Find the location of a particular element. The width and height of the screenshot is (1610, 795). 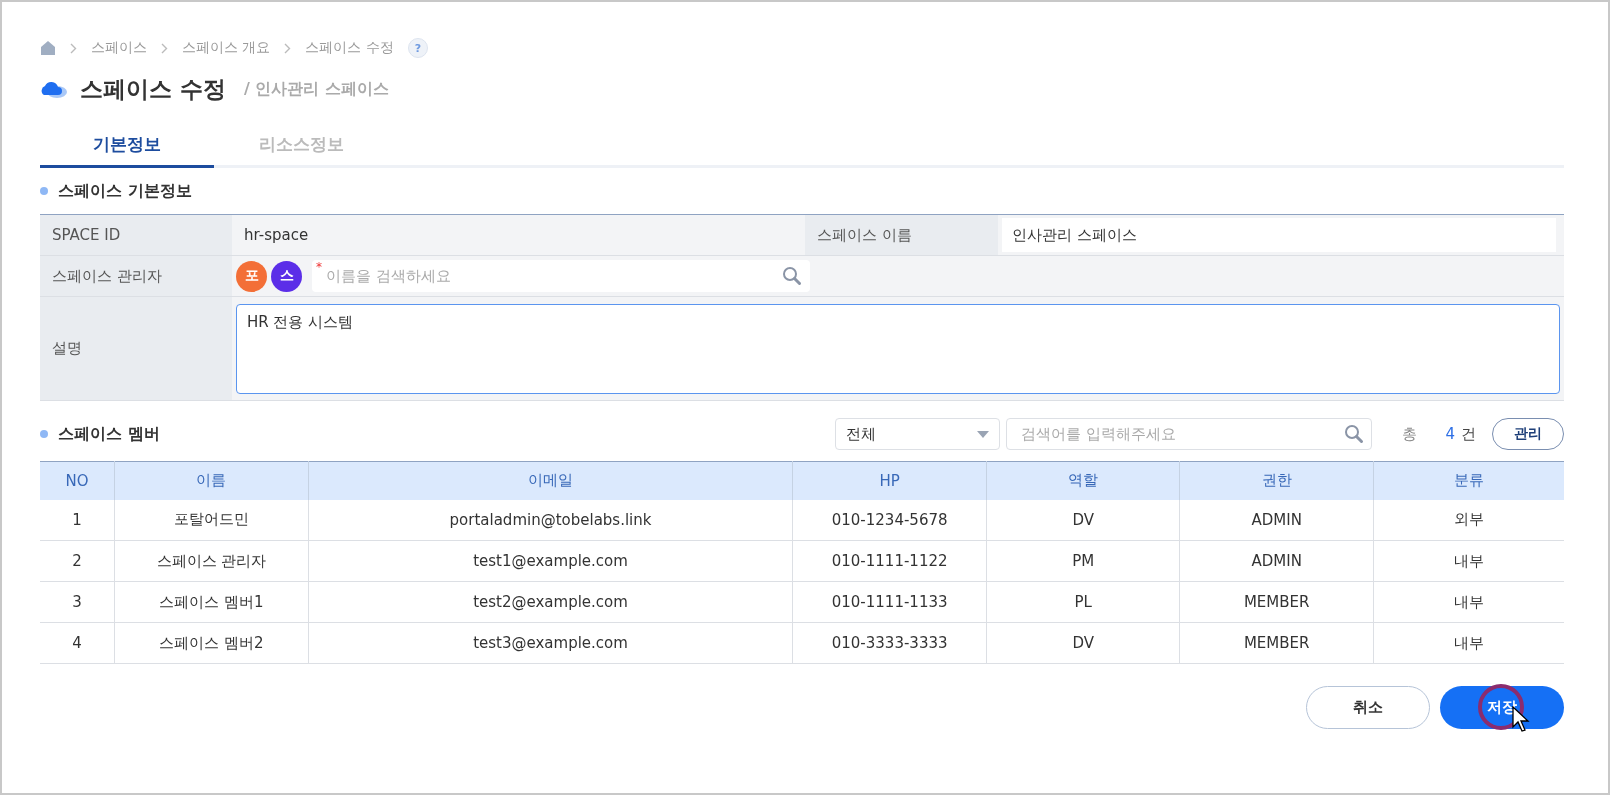

field-label: 설명 is located at coordinates (136, 349).